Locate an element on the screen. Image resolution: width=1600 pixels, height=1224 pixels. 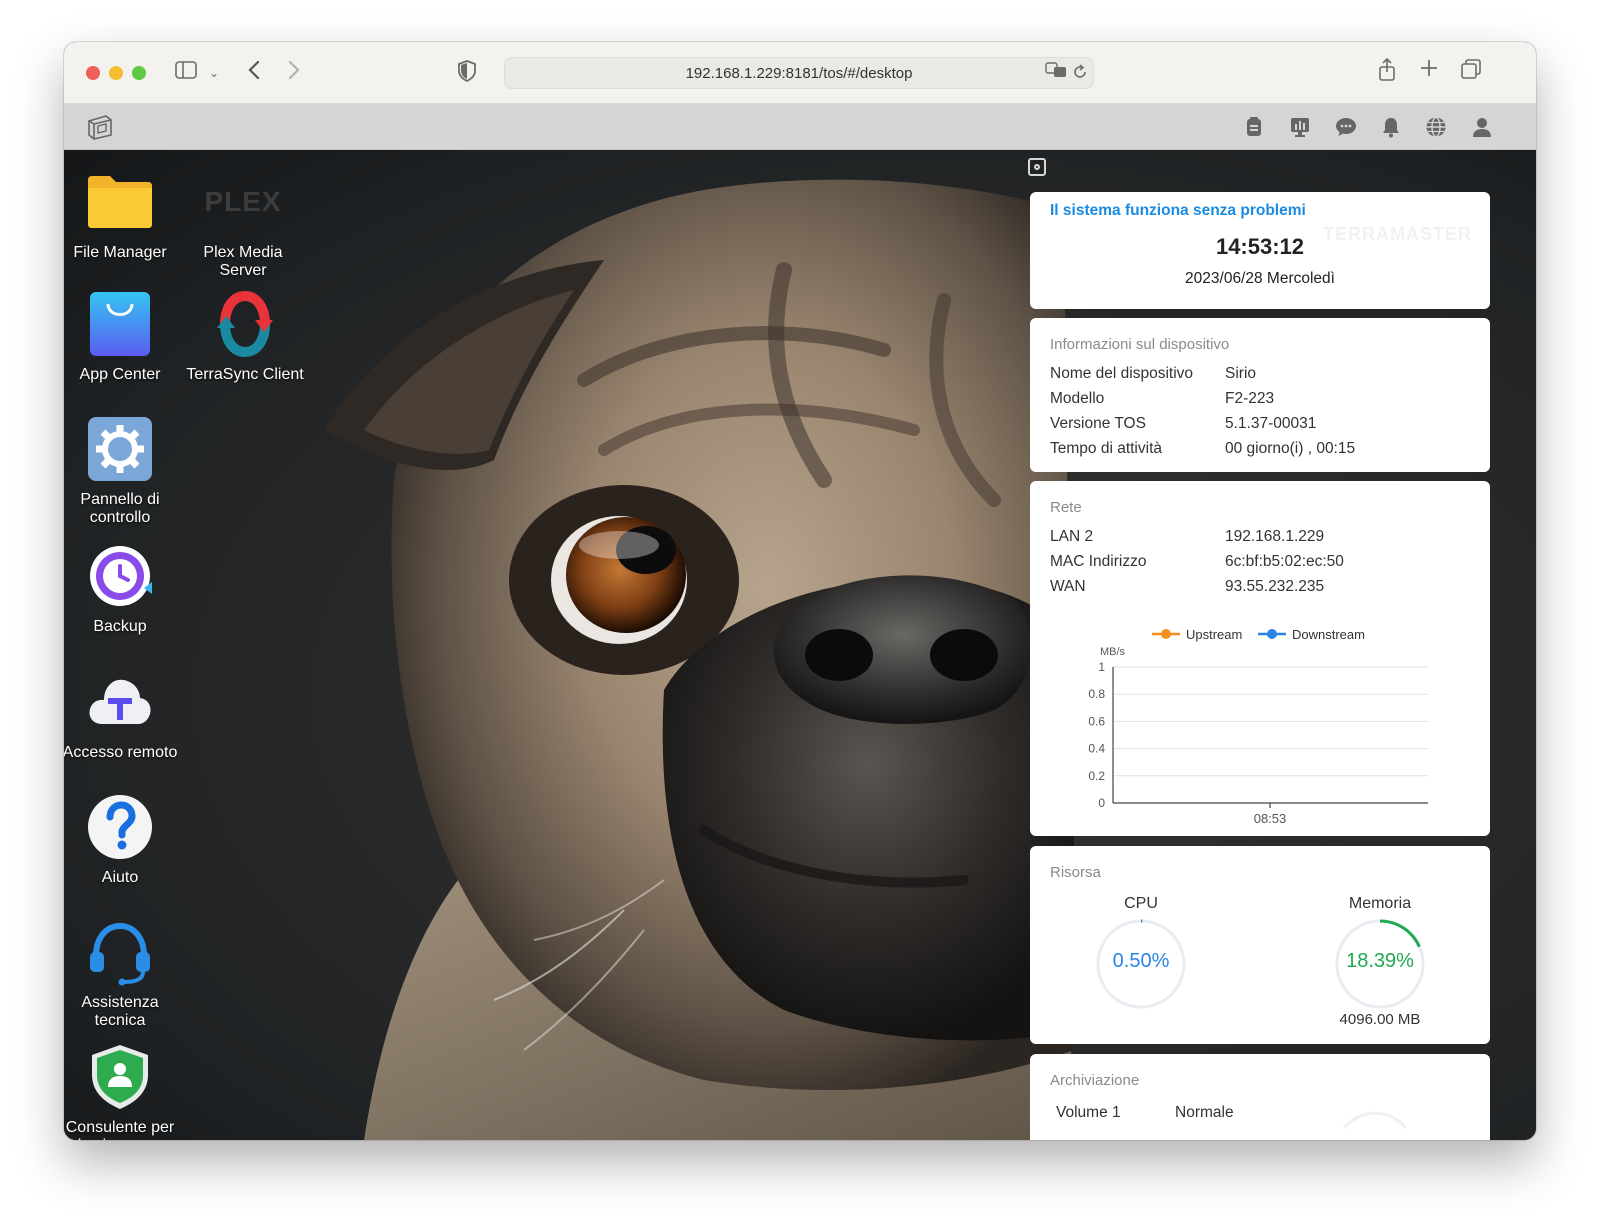
y-tick-label: 0.6 is located at coordinates (1096, 721).